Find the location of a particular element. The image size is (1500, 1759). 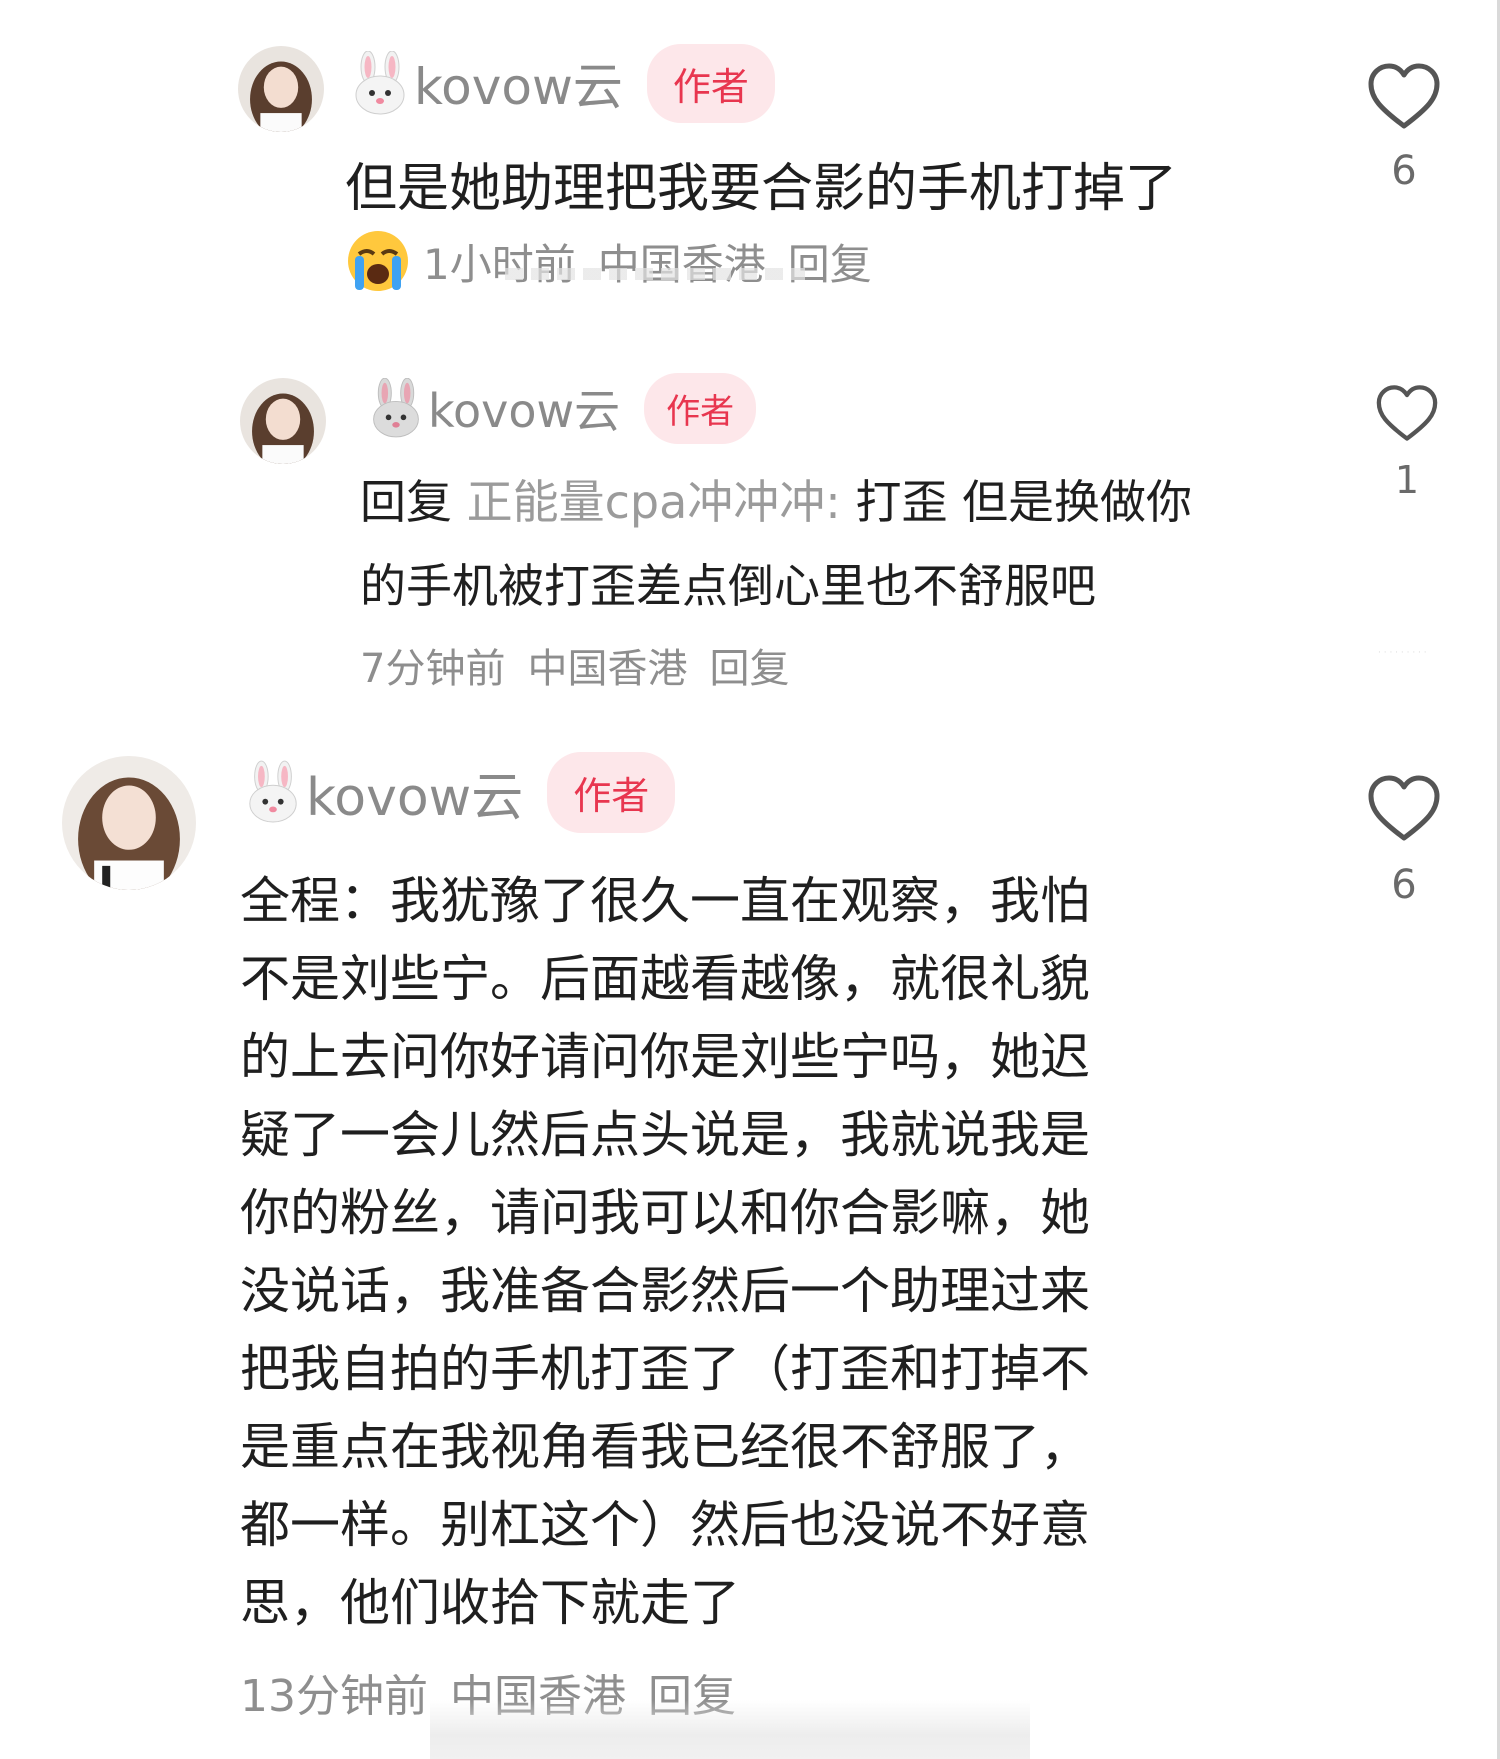

comment-line: 把我自拍的手机打歪了（打歪和打掉不 is located at coordinates (665, 1369).